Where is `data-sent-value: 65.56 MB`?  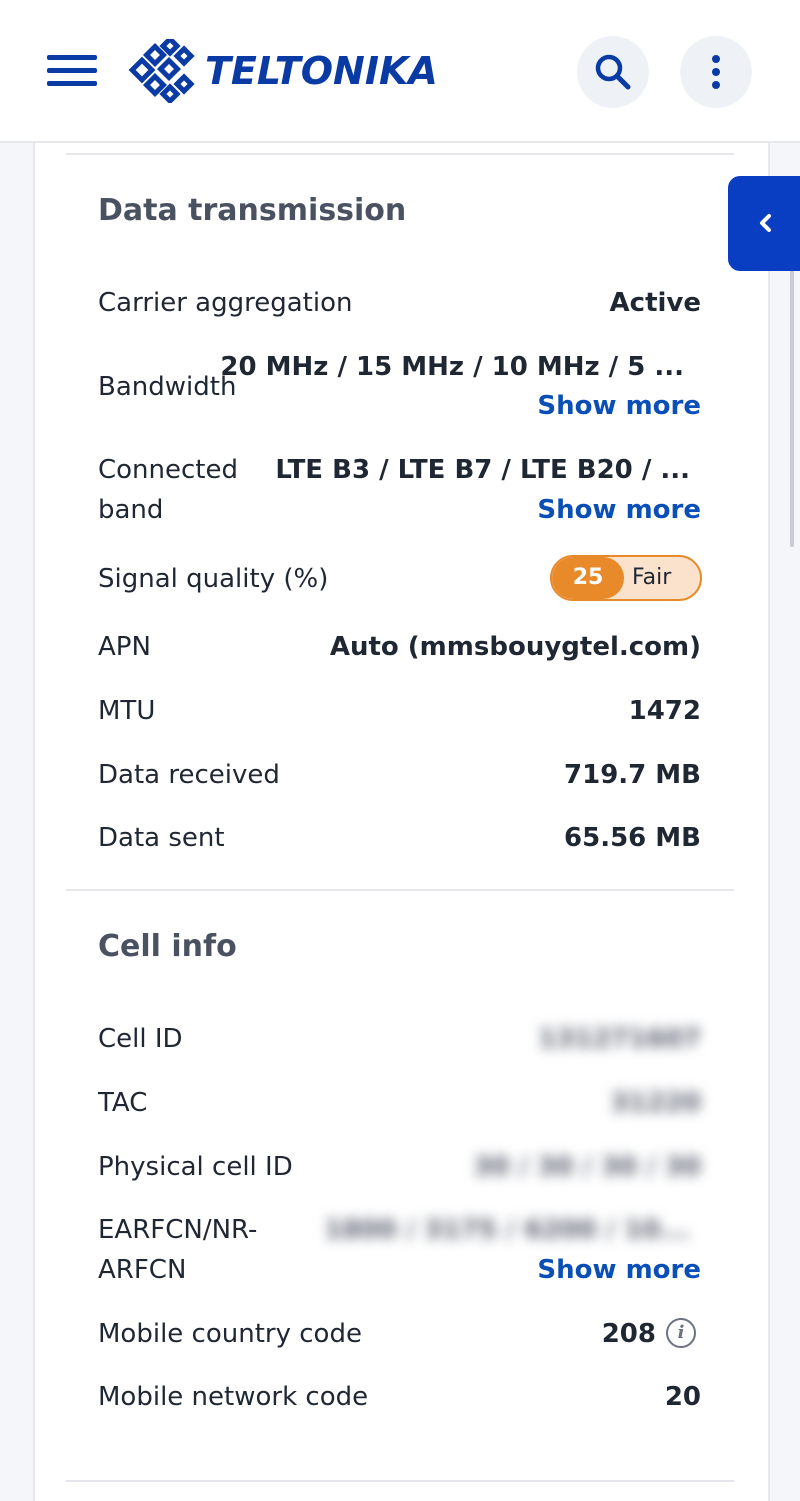 data-sent-value: 65.56 MB is located at coordinates (632, 838).